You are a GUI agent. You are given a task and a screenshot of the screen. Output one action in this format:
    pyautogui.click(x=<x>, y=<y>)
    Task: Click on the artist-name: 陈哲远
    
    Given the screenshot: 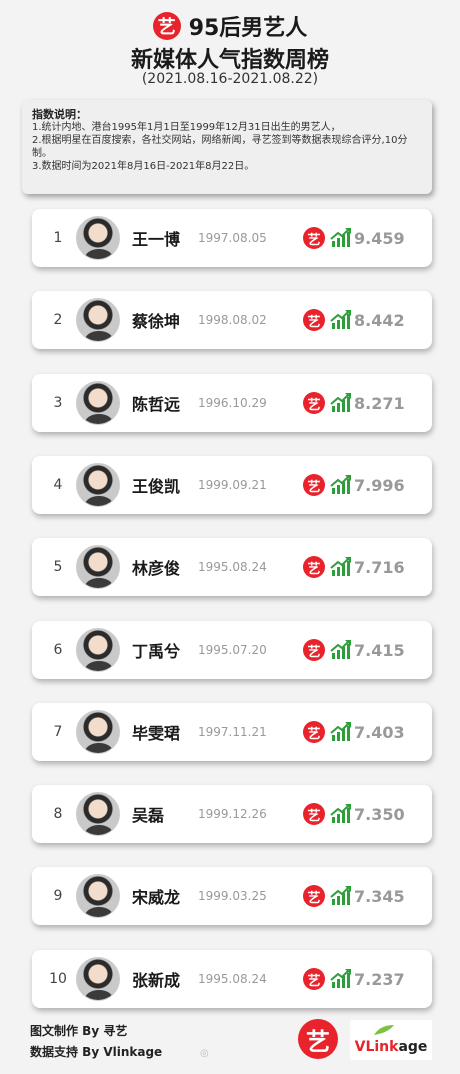 What is the action you would take?
    pyautogui.click(x=156, y=404)
    